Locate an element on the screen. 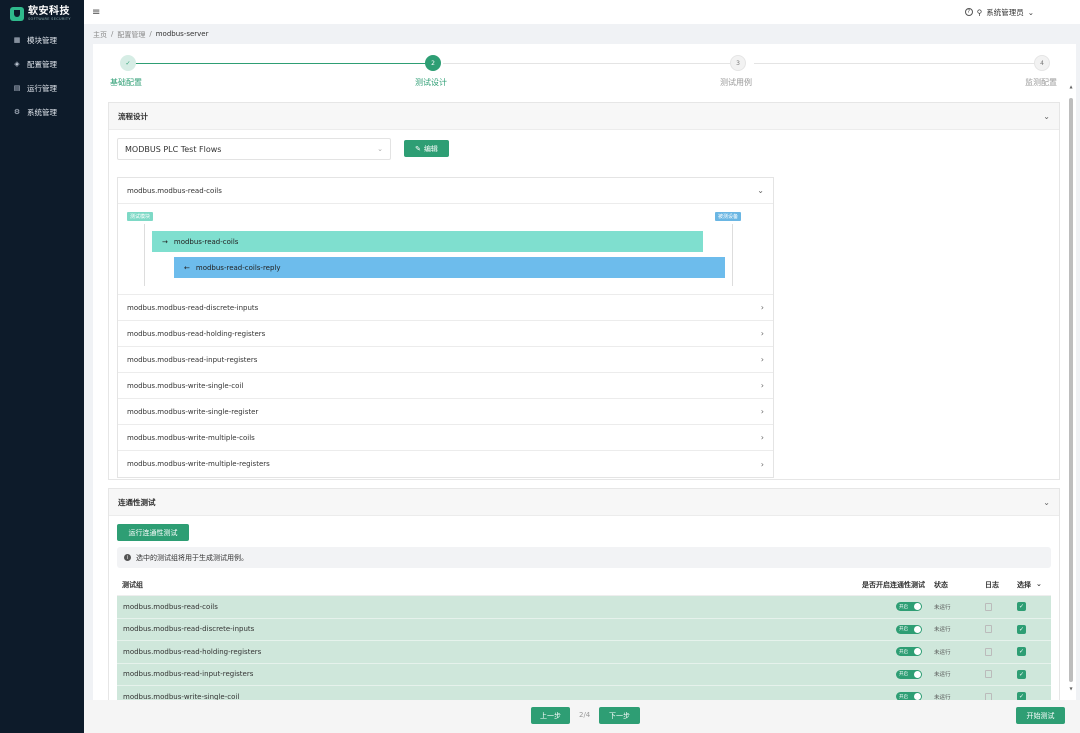 This screenshot has height=733, width=1080. step-4-indicator: 4 is located at coordinates (1042, 63).